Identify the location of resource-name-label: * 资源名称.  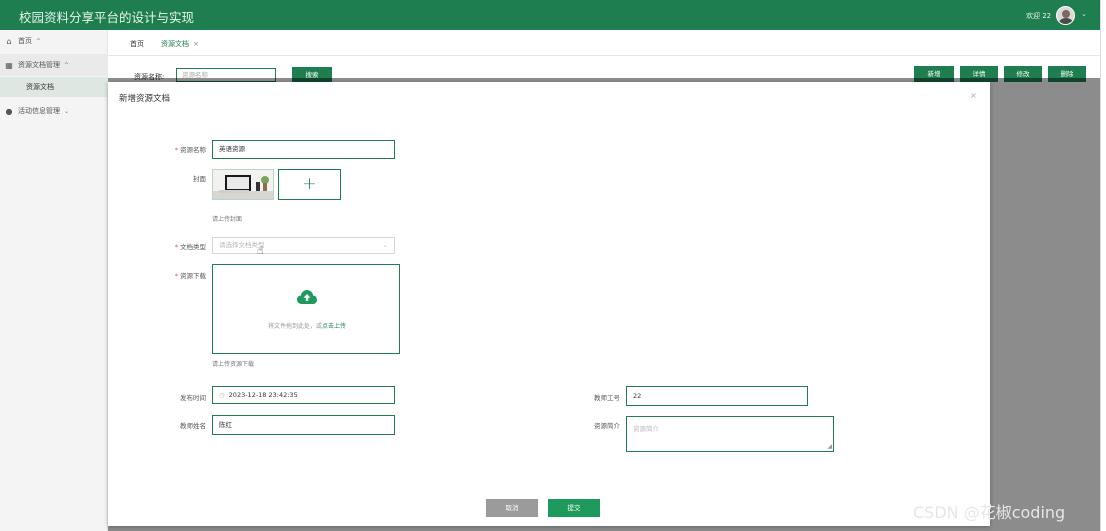
(190, 150).